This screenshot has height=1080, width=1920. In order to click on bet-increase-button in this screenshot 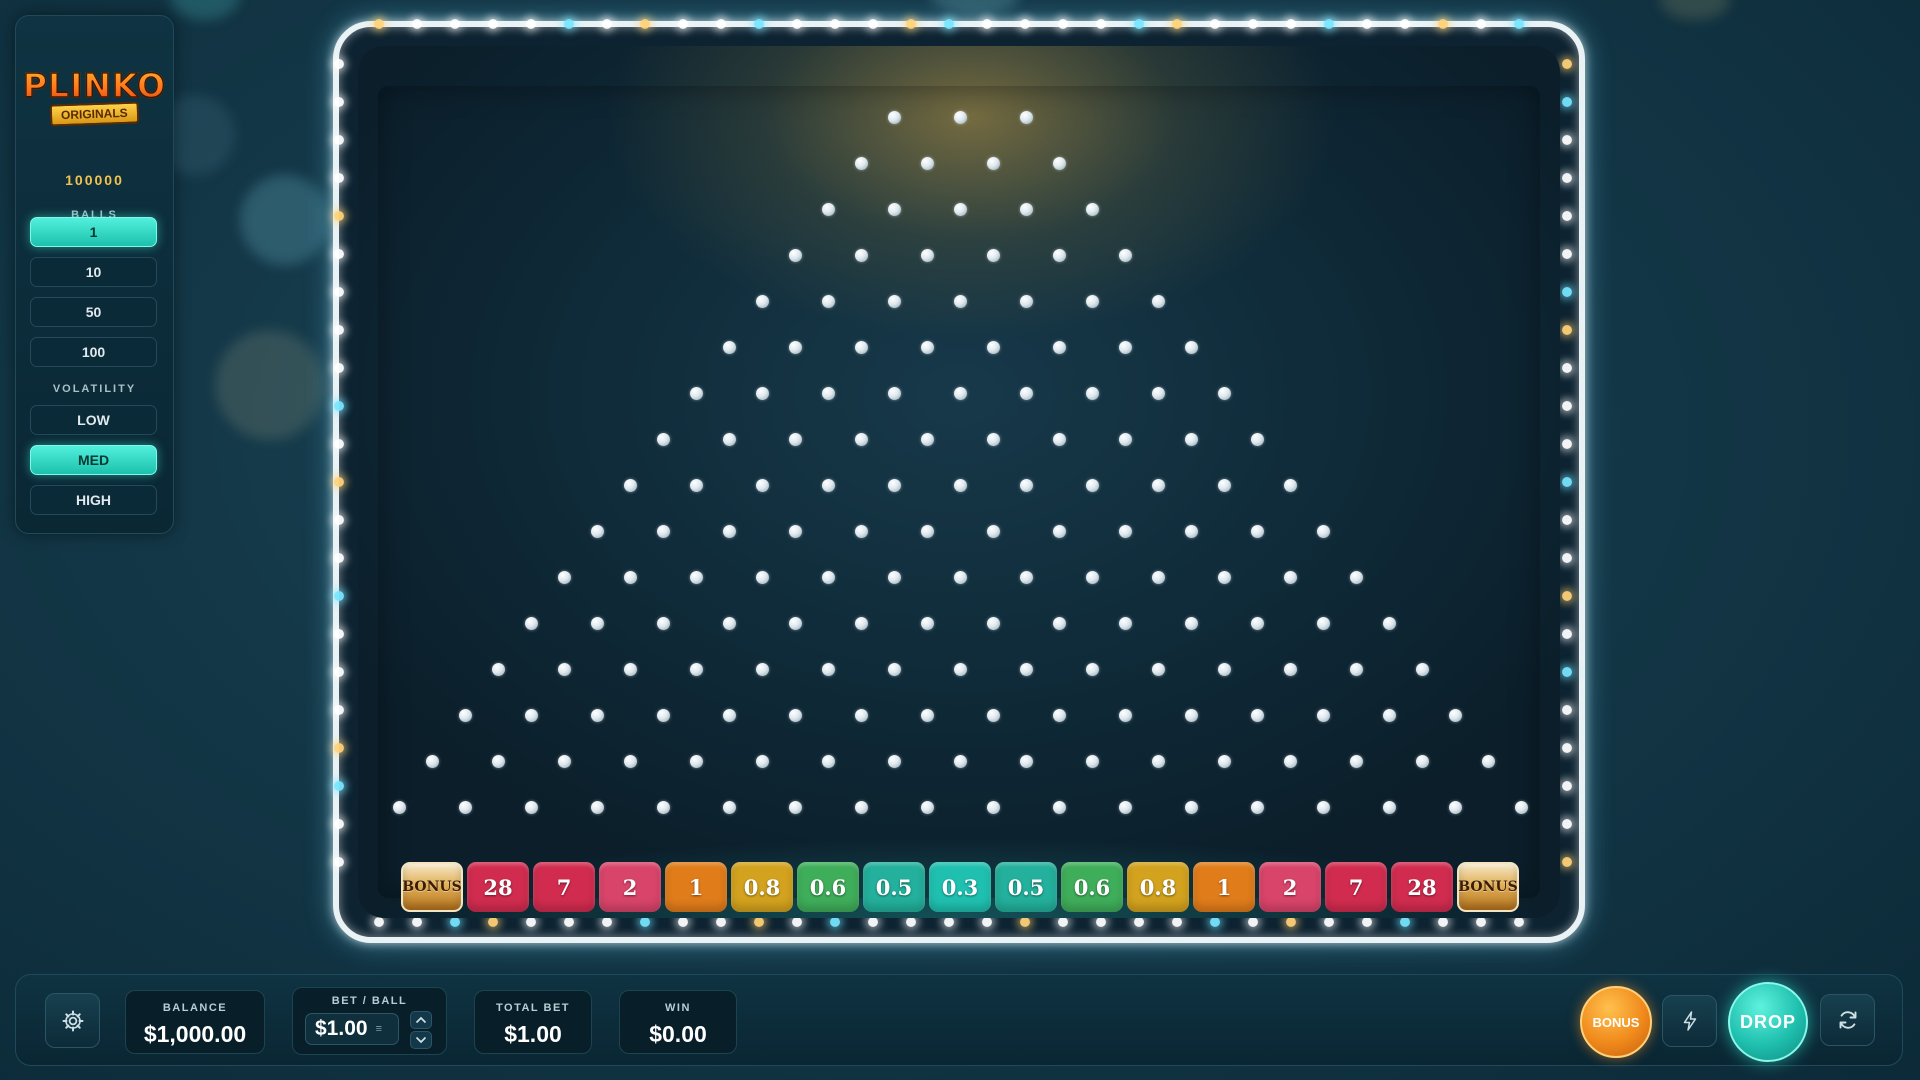, I will do `click(421, 1020)`.